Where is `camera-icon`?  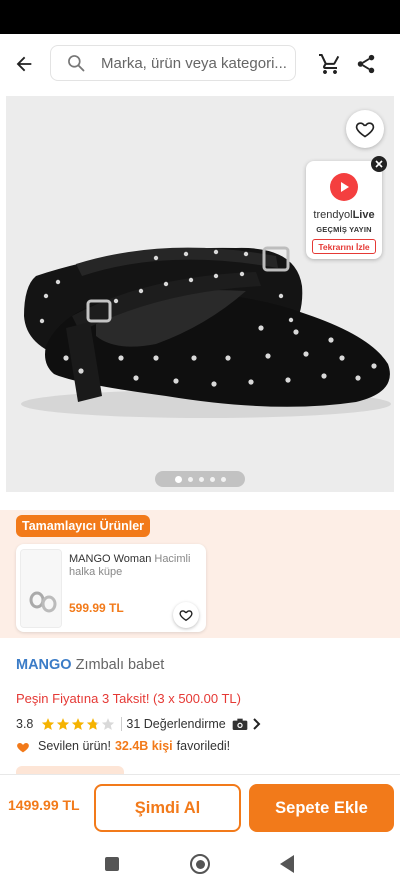 camera-icon is located at coordinates (240, 724).